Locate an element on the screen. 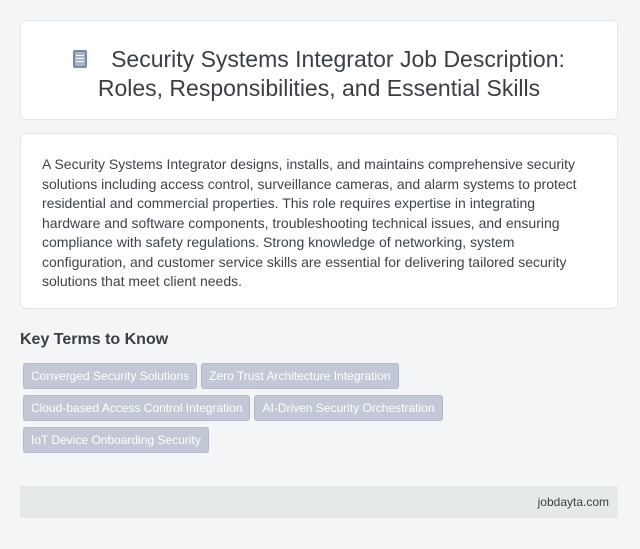 Image resolution: width=640 pixels, height=549 pixels. tag-converged-security-solutions: Converged Security Solutions is located at coordinates (110, 376).